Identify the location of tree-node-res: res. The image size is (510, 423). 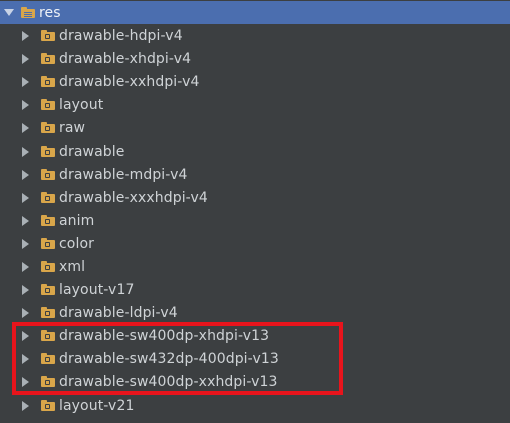
(255, 12).